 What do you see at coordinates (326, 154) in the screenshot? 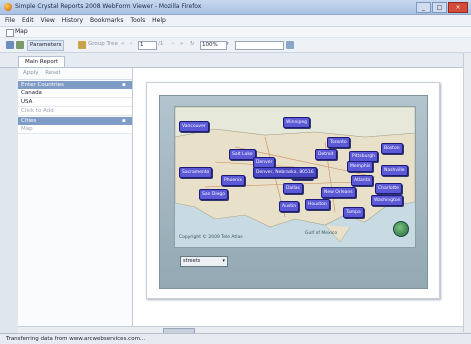
I see `city-pin: Detroit` at bounding box center [326, 154].